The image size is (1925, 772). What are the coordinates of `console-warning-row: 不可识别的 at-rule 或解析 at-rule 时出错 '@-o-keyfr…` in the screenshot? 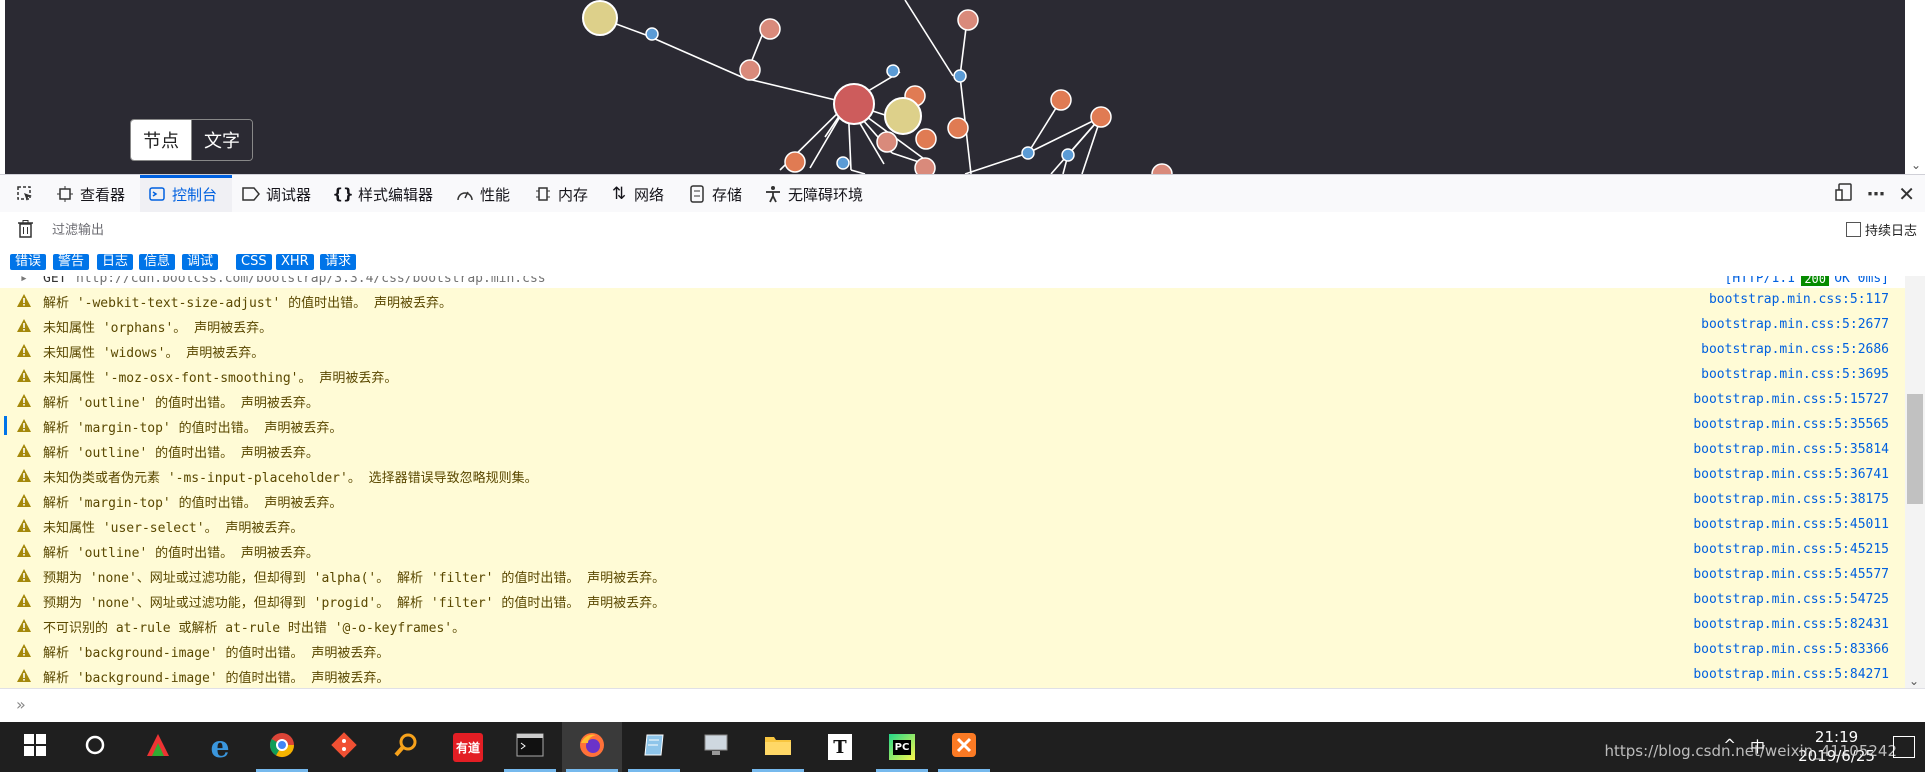 It's located at (952, 626).